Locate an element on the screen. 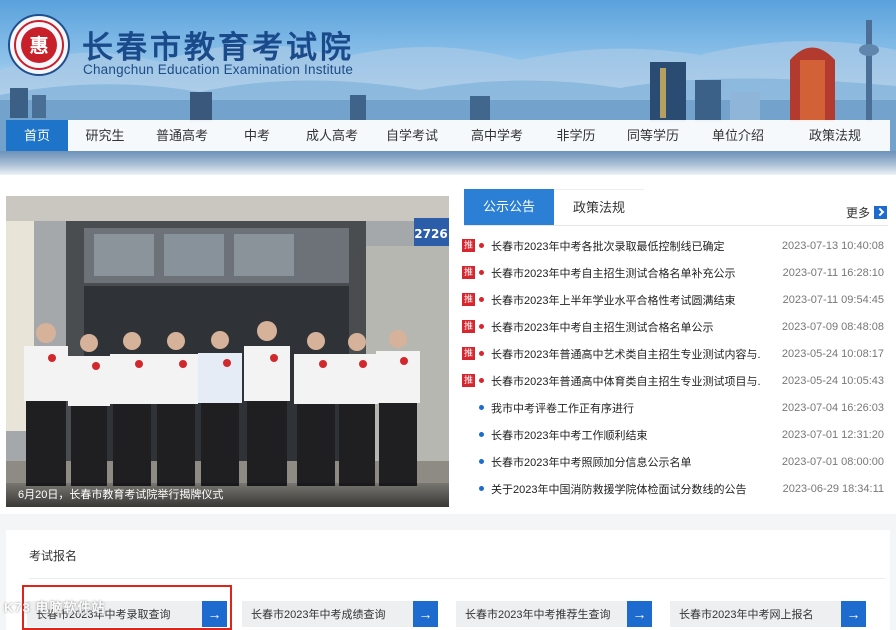 The width and height of the screenshot is (896, 630). more-link: 更多 is located at coordinates (867, 212).